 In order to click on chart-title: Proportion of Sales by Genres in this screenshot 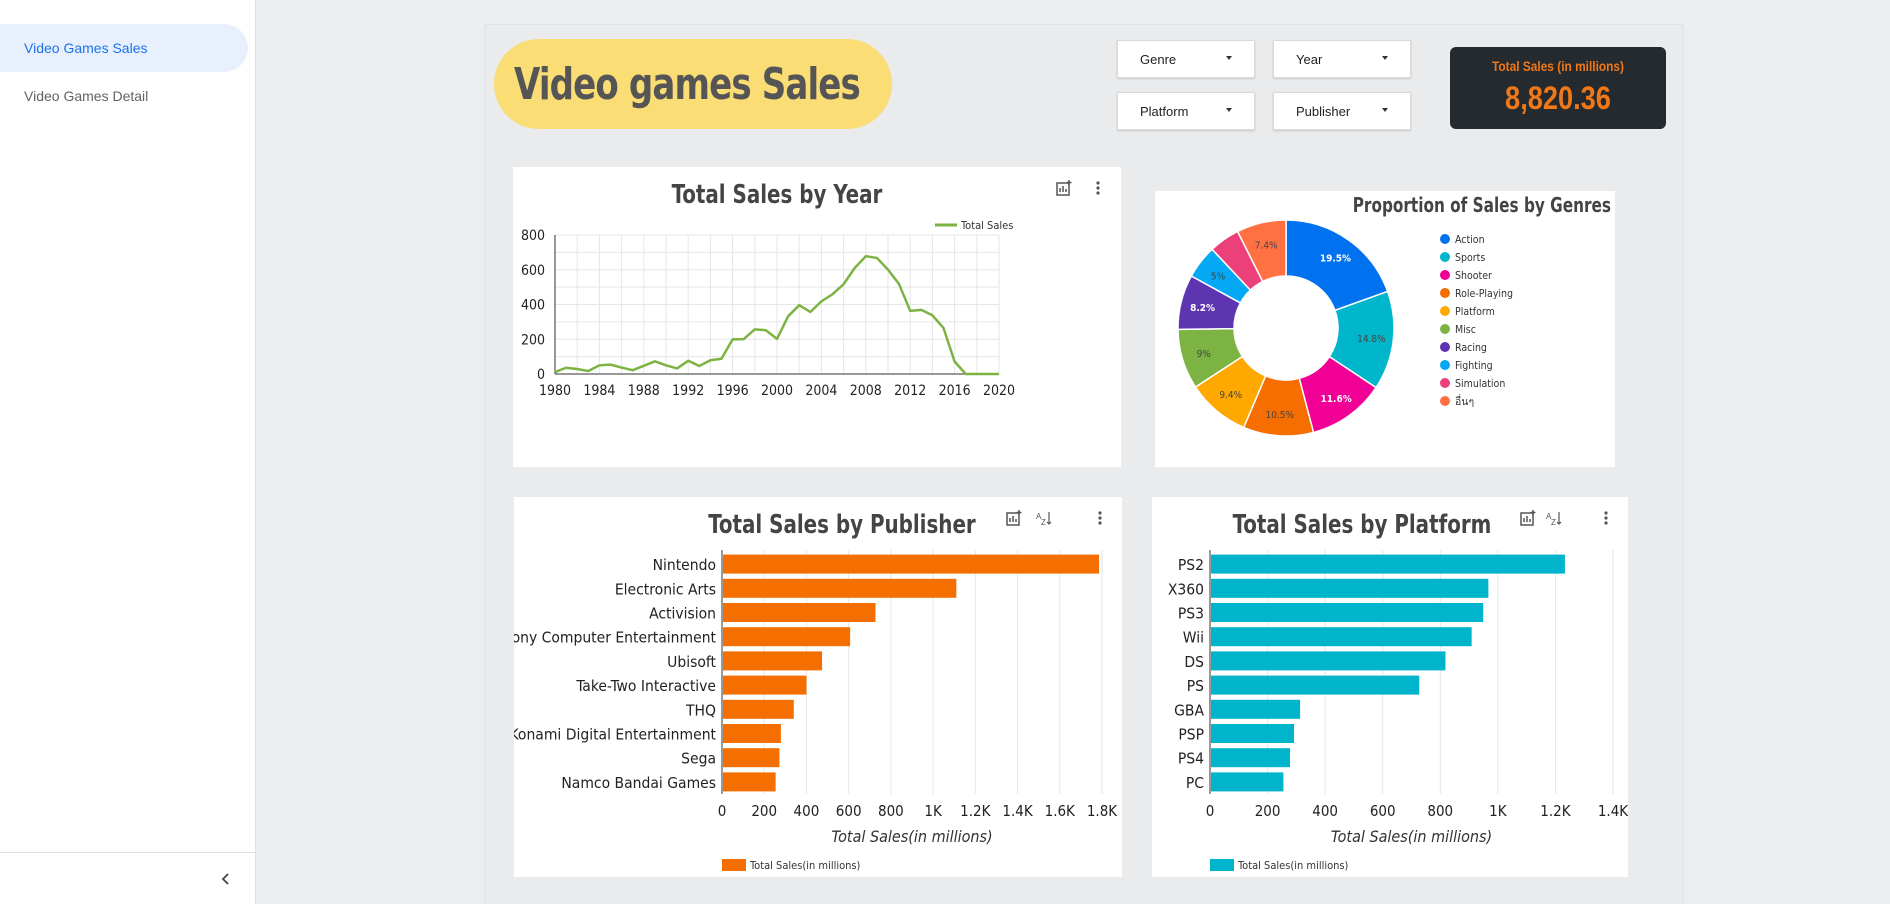, I will do `click(1482, 206)`.